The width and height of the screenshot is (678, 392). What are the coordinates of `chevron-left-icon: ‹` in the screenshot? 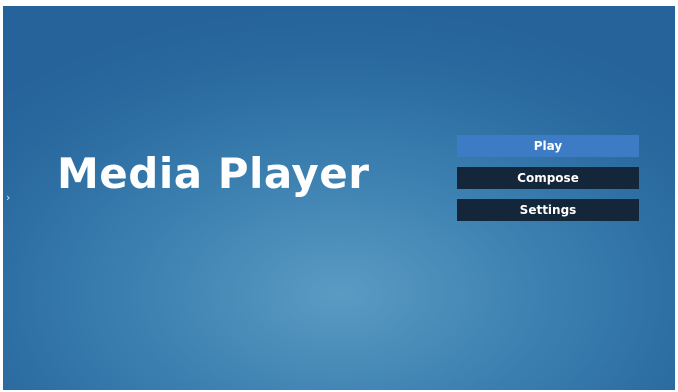 It's located at (674, 198).